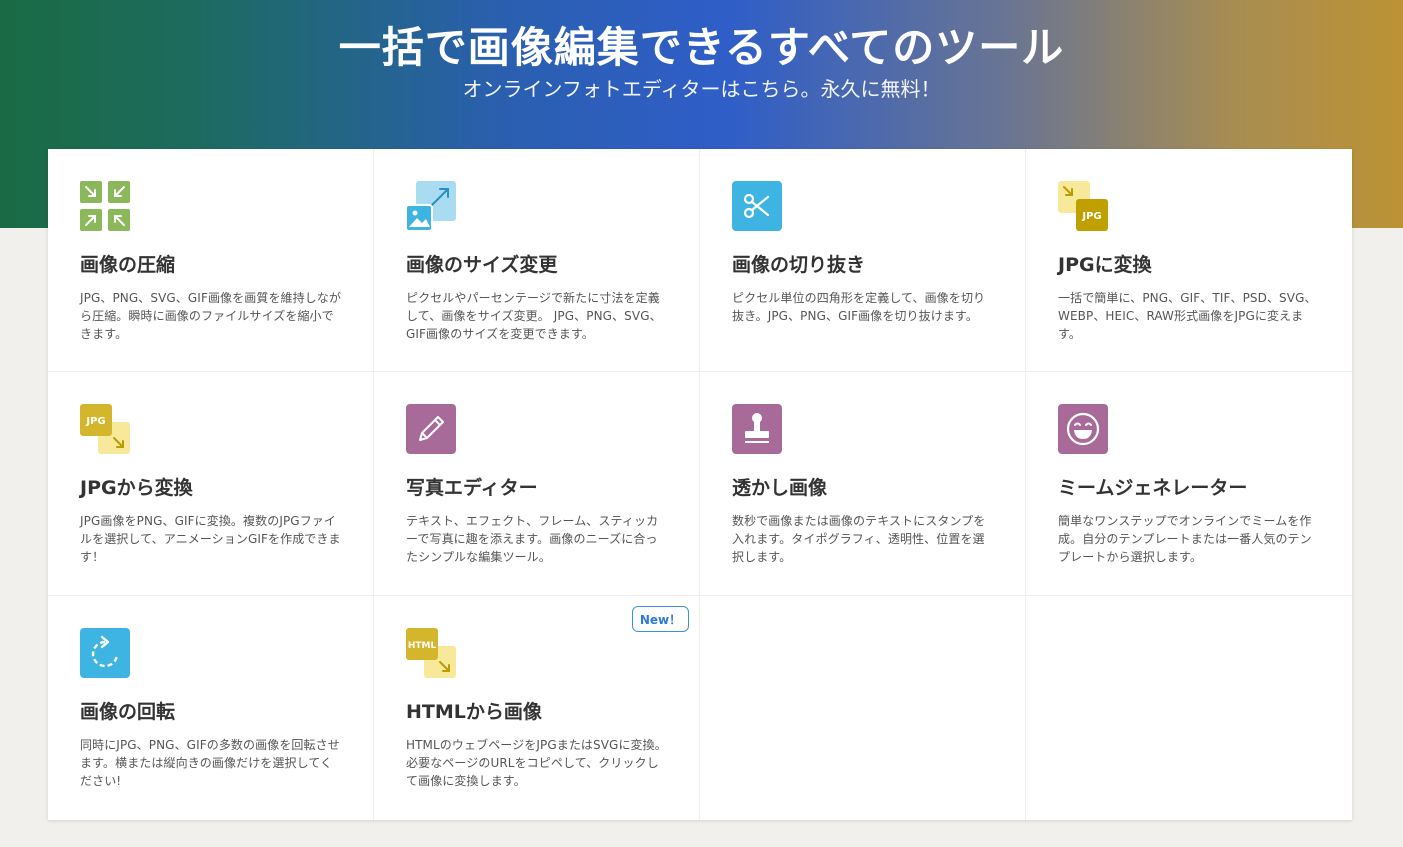 The image size is (1403, 847). Describe the element at coordinates (128, 265) in the screenshot. I see `tool-title: 画像の圧縮` at that location.